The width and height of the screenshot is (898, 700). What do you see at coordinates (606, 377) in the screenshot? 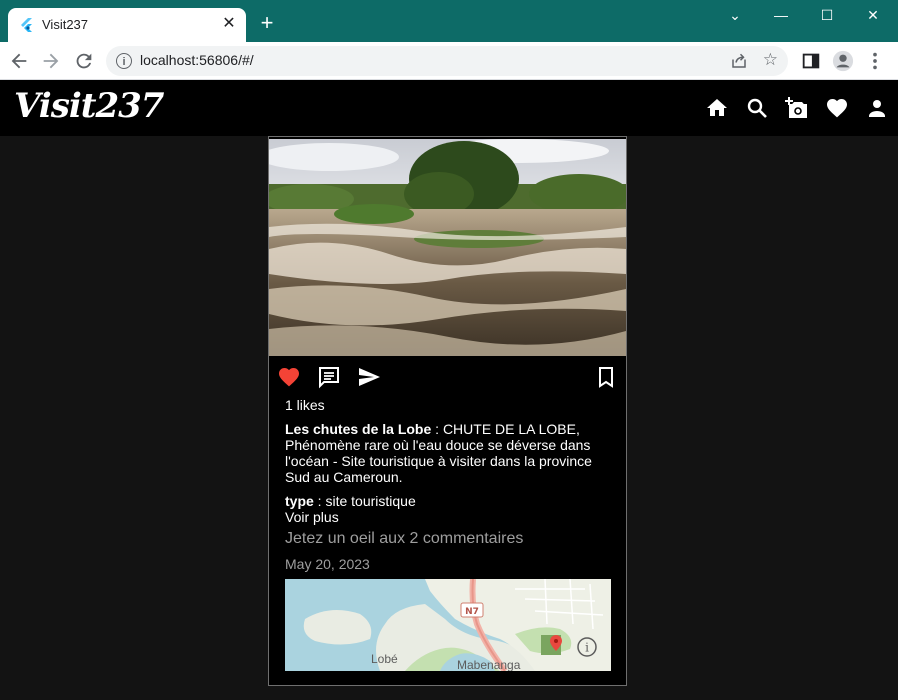
I see `bookmark-icon` at bounding box center [606, 377].